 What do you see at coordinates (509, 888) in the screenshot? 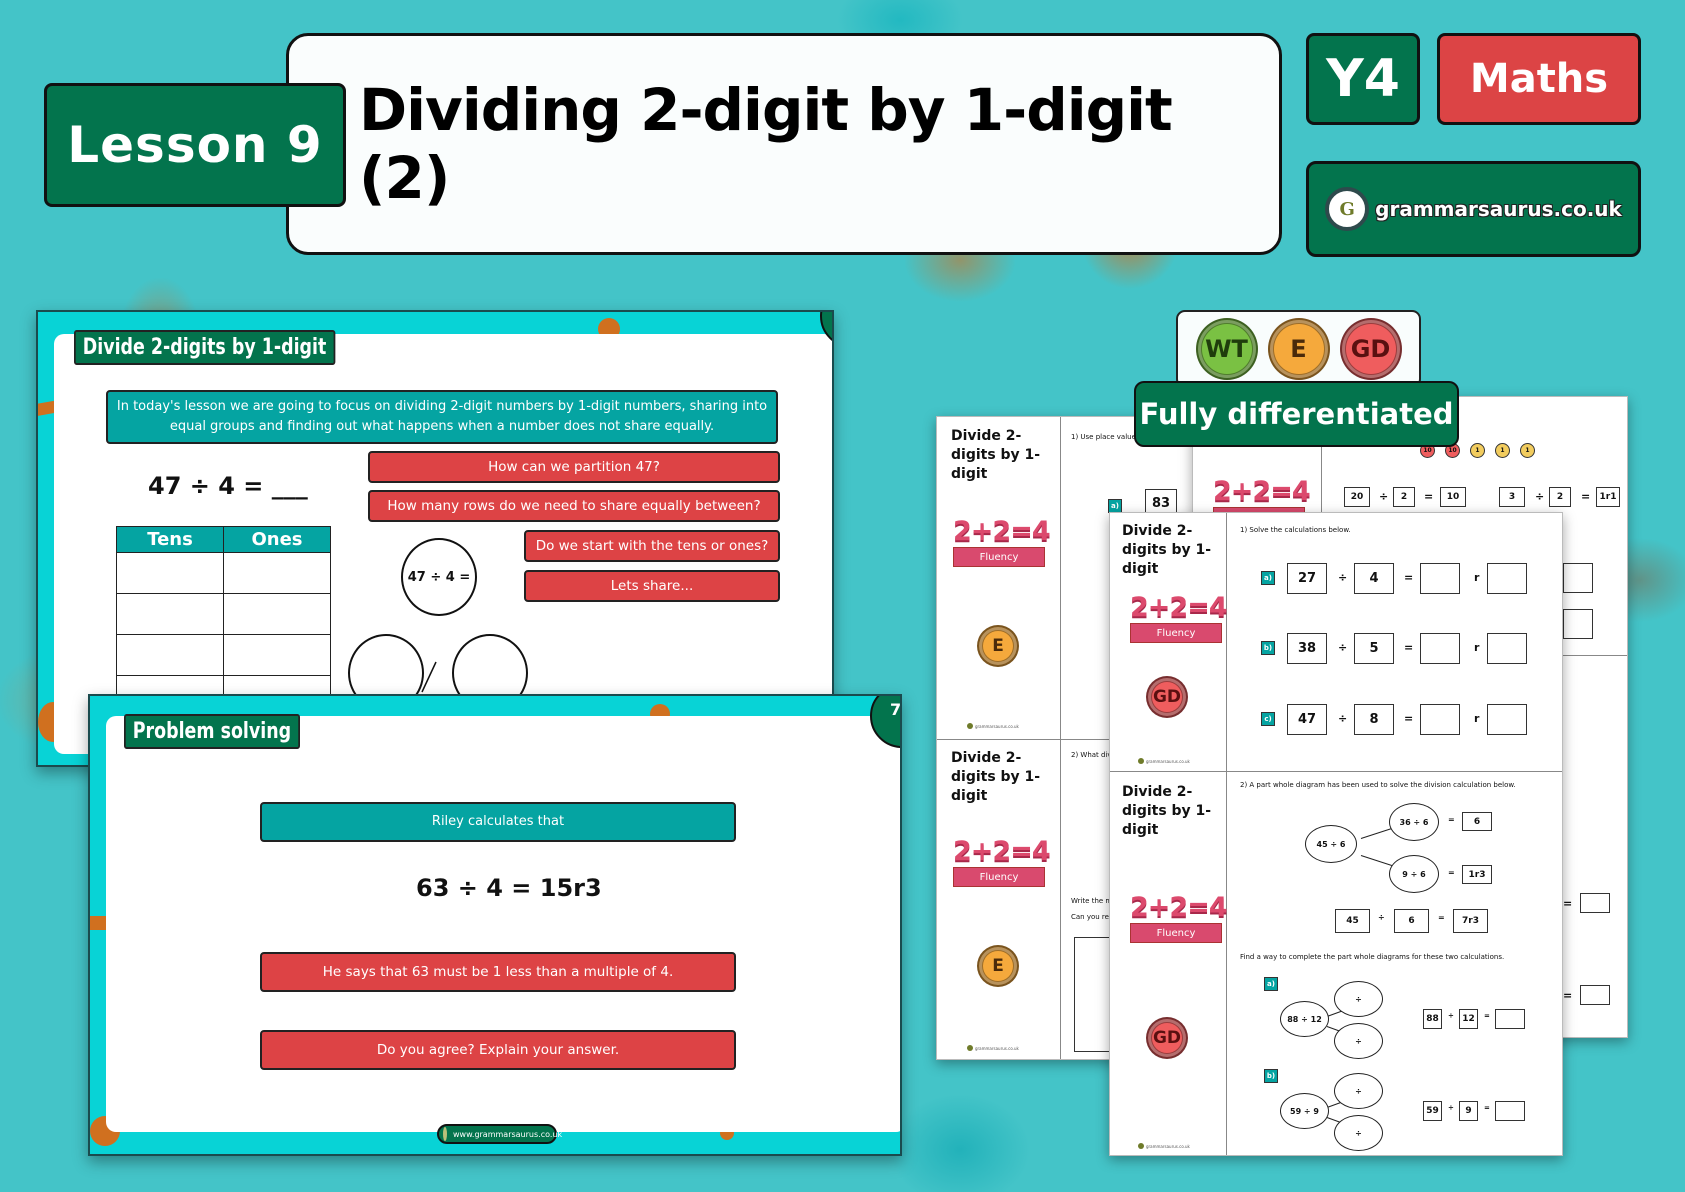
I see `division-equation: 63 ÷ 4 = 15r3` at bounding box center [509, 888].